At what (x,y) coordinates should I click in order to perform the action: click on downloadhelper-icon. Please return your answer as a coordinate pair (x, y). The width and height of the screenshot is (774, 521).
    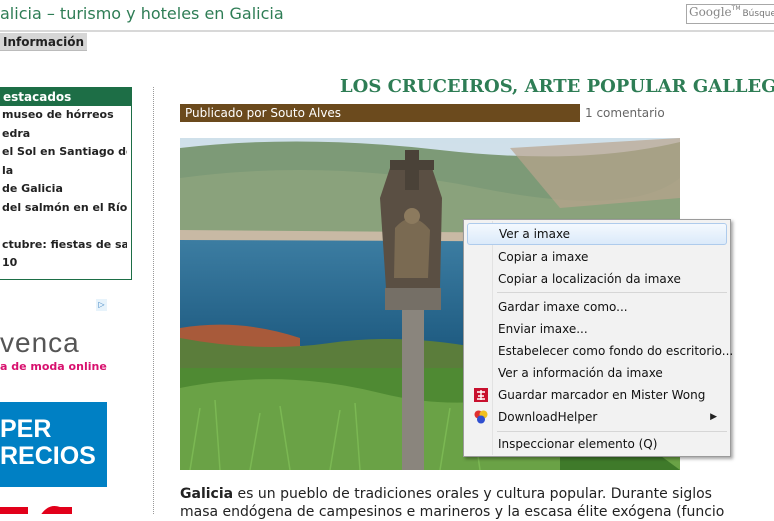
    Looking at the image, I should click on (481, 417).